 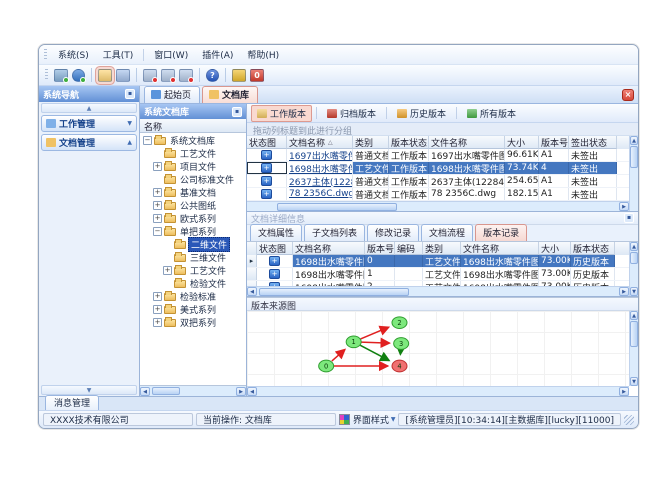 What do you see at coordinates (193, 218) in the screenshot?
I see `tree-node-欧式系列: + 欧式系列` at bounding box center [193, 218].